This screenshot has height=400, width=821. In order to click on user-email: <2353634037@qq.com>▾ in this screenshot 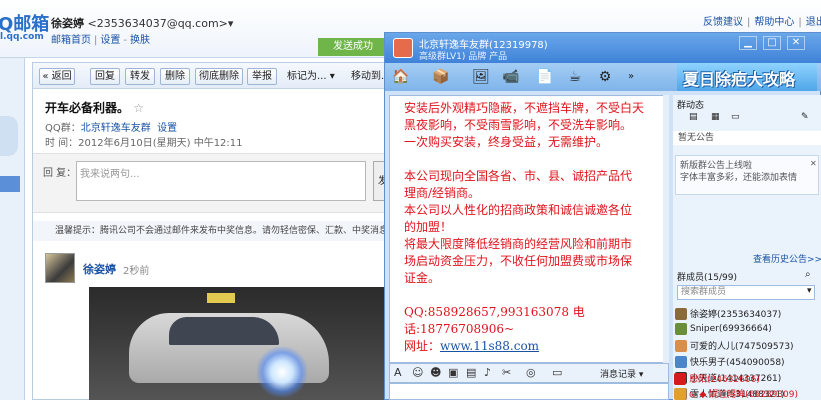, I will do `click(161, 23)`.